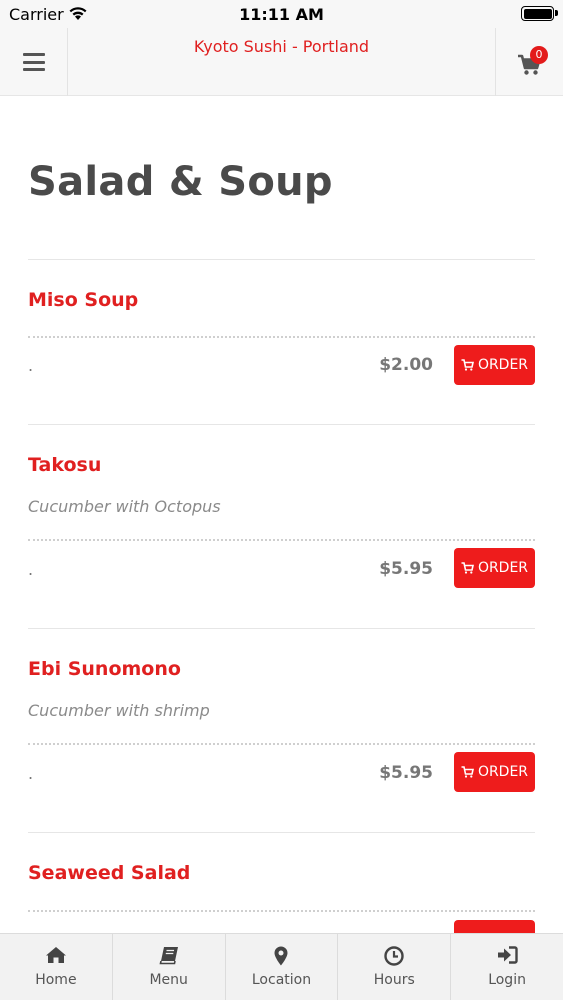 This screenshot has height=1000, width=563. I want to click on menu-item-seaweed-salad: Seaweed Salad, so click(281, 882).